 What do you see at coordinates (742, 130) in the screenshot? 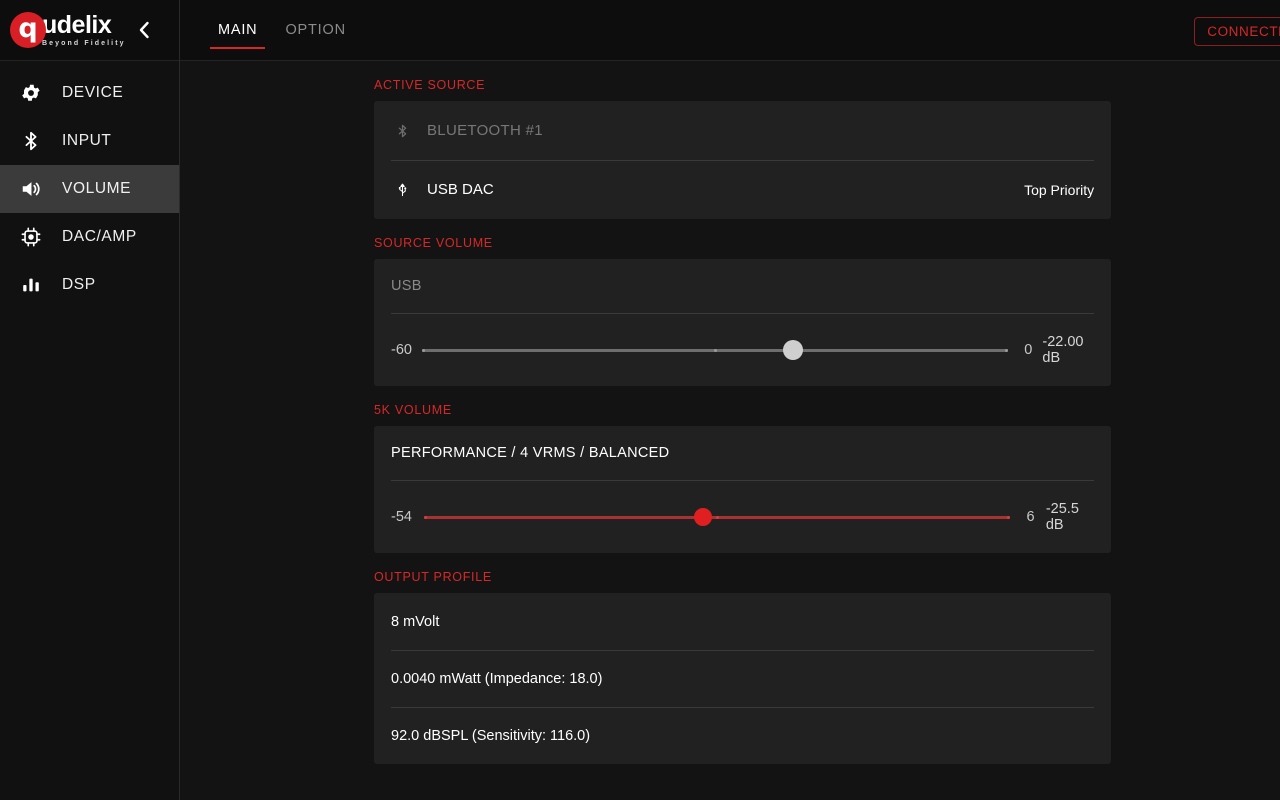
I see `source-row-bluetooth: BLUETOOTH #1` at bounding box center [742, 130].